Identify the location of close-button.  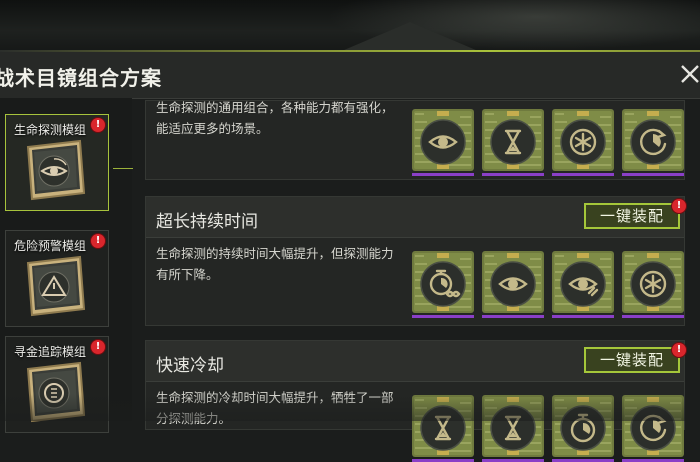
(688, 74).